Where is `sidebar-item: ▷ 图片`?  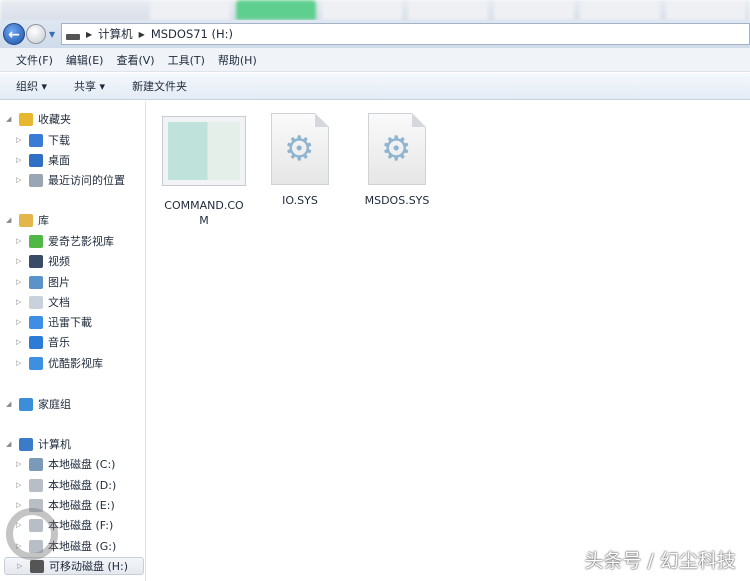
sidebar-item: ▷ 图片 is located at coordinates (43, 282).